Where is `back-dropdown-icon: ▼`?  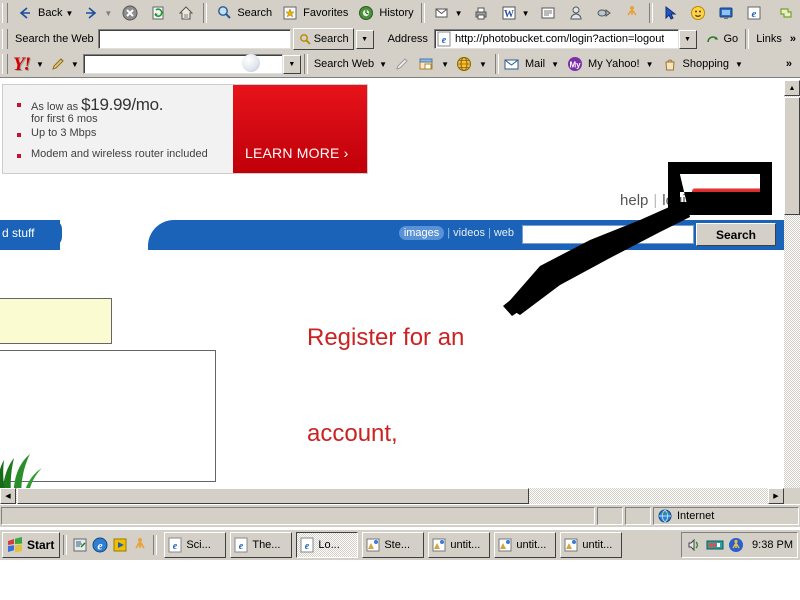 back-dropdown-icon: ▼ is located at coordinates (69, 13).